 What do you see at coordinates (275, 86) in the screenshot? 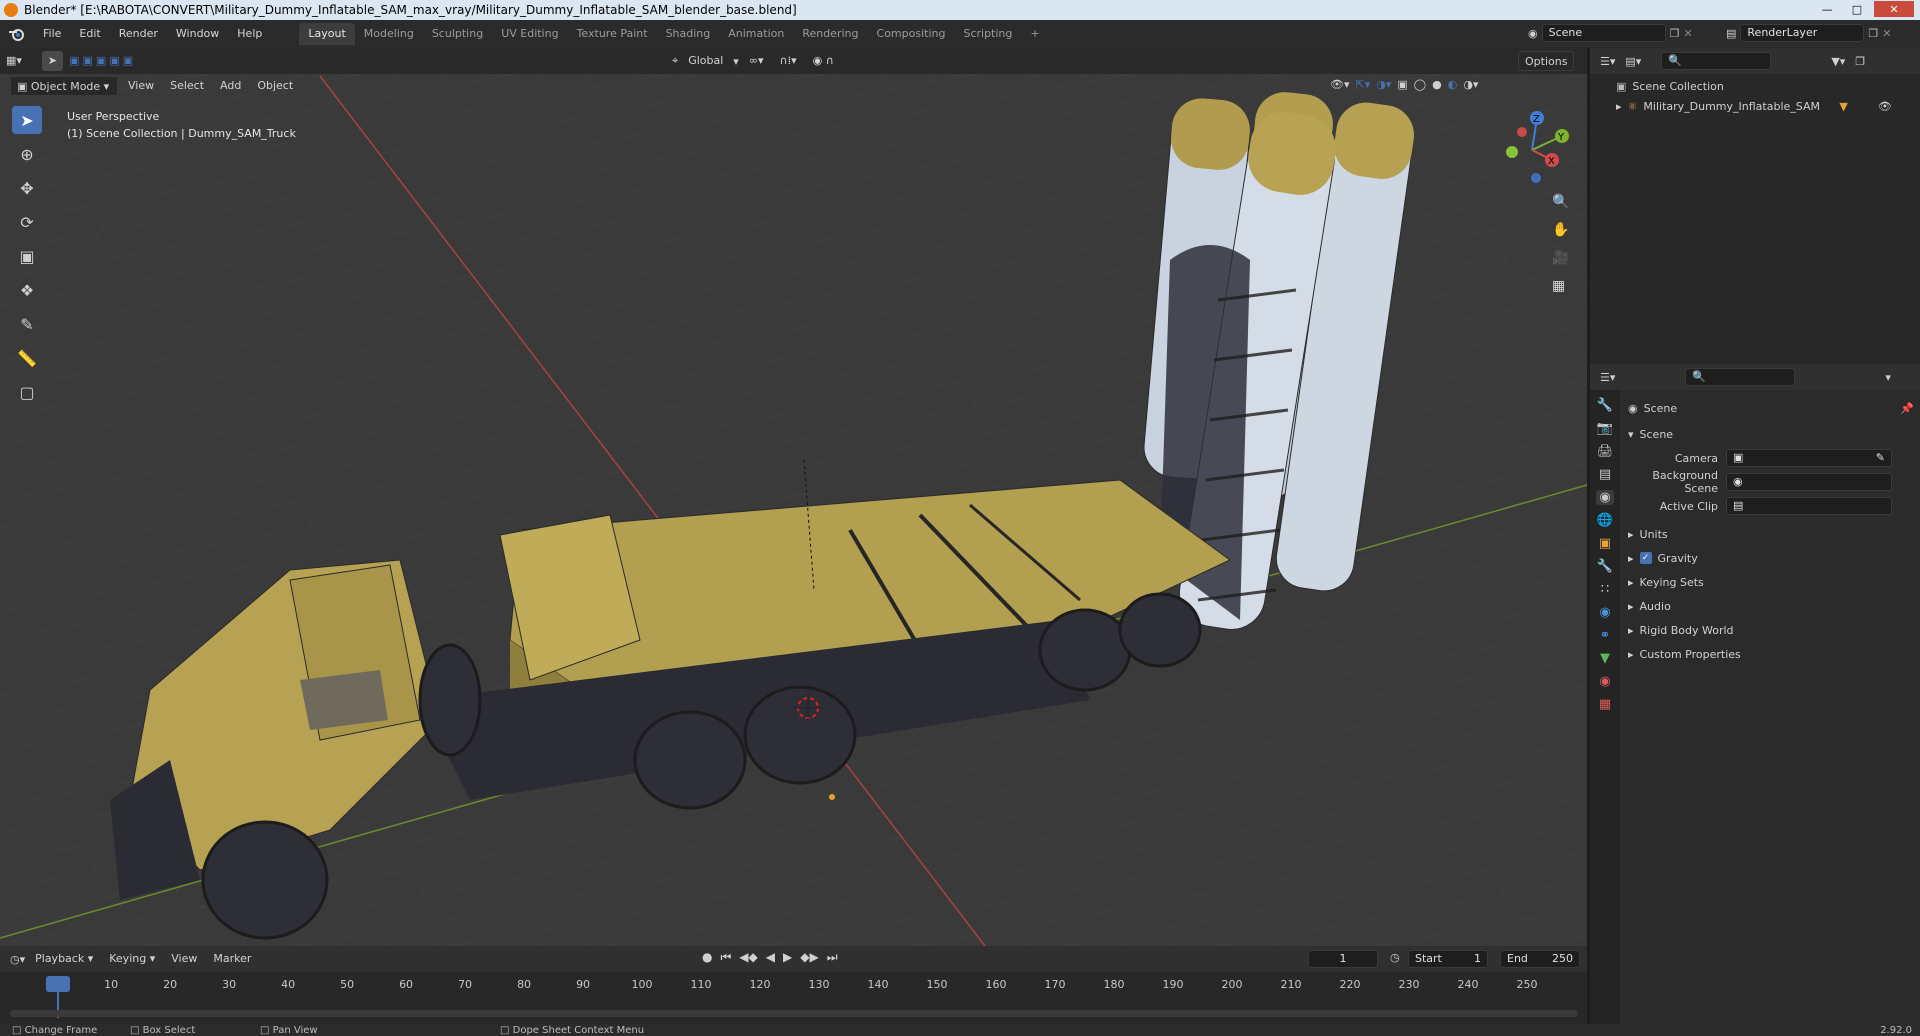
I see `viewport-menu-object: Object` at bounding box center [275, 86].